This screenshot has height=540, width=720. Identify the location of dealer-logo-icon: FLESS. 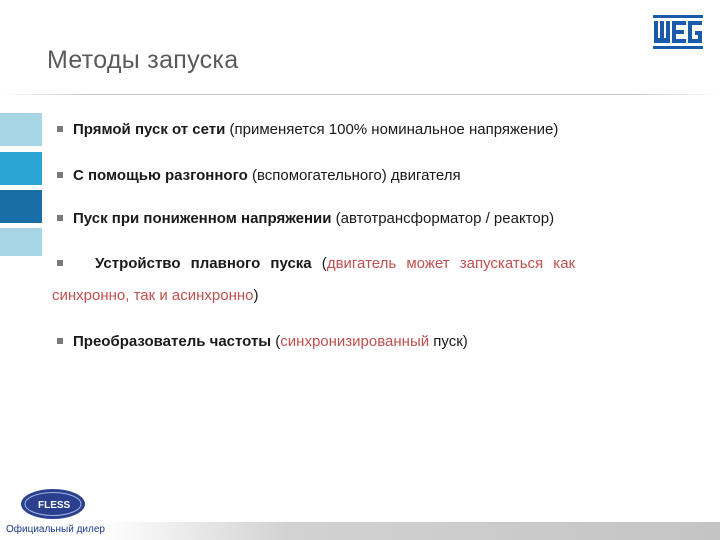
(53, 504).